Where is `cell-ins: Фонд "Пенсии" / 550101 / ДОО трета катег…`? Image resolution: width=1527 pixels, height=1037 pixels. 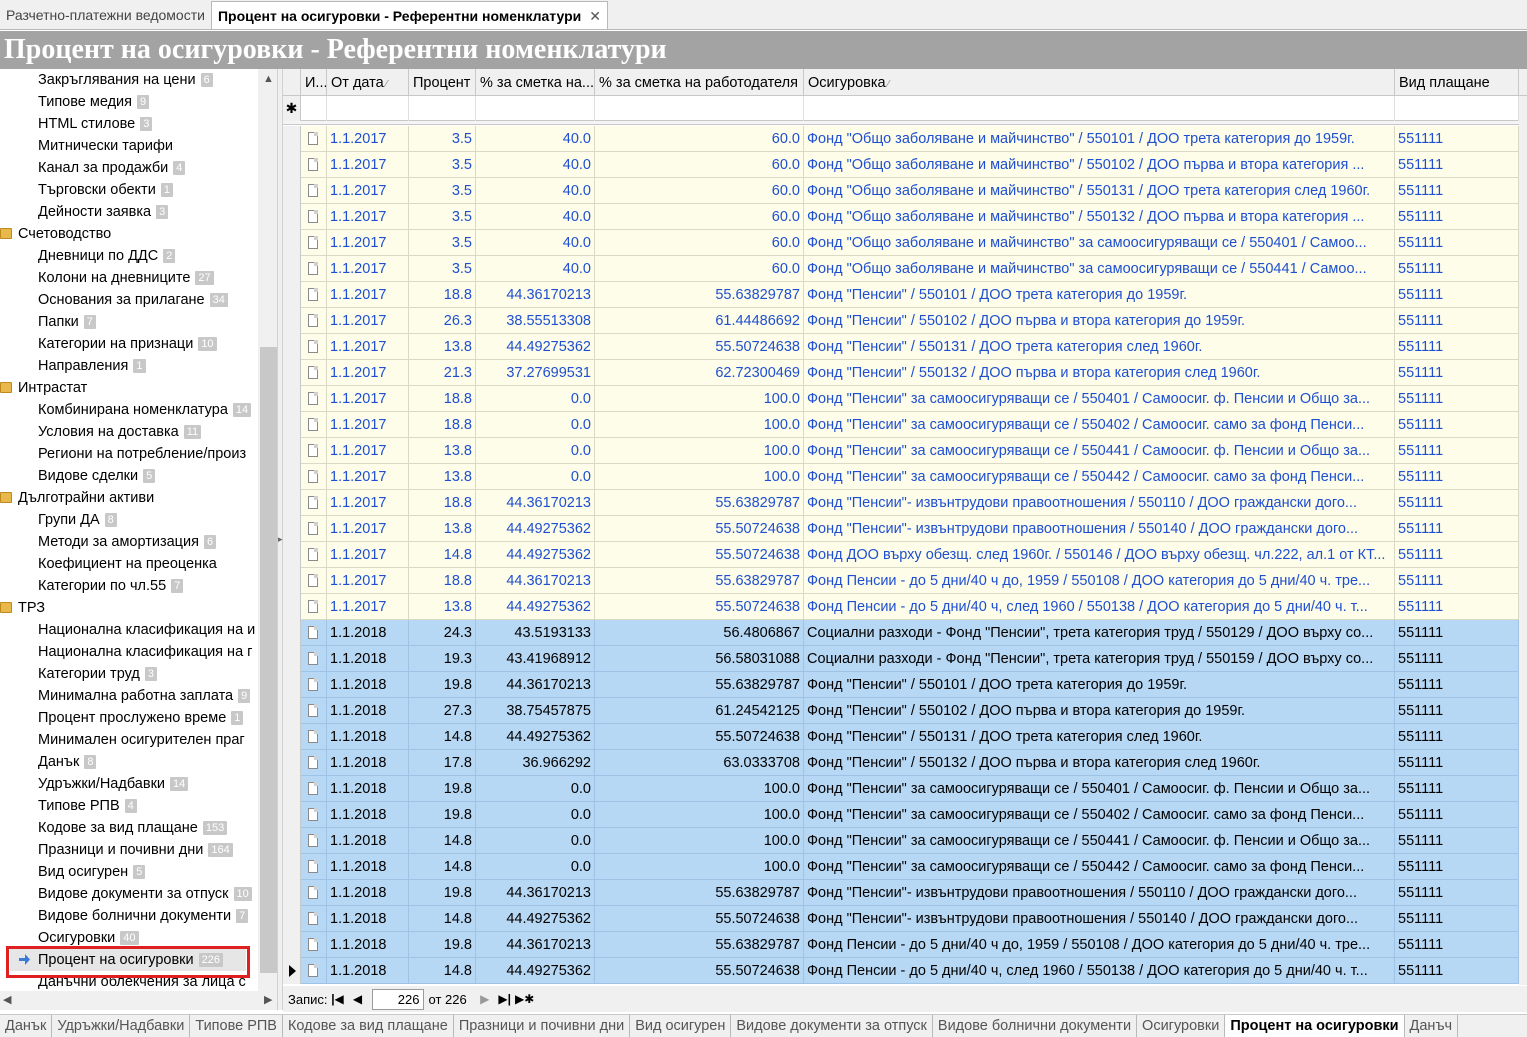 cell-ins: Фонд "Пенсии" / 550101 / ДОО трета катег… is located at coordinates (1099, 685).